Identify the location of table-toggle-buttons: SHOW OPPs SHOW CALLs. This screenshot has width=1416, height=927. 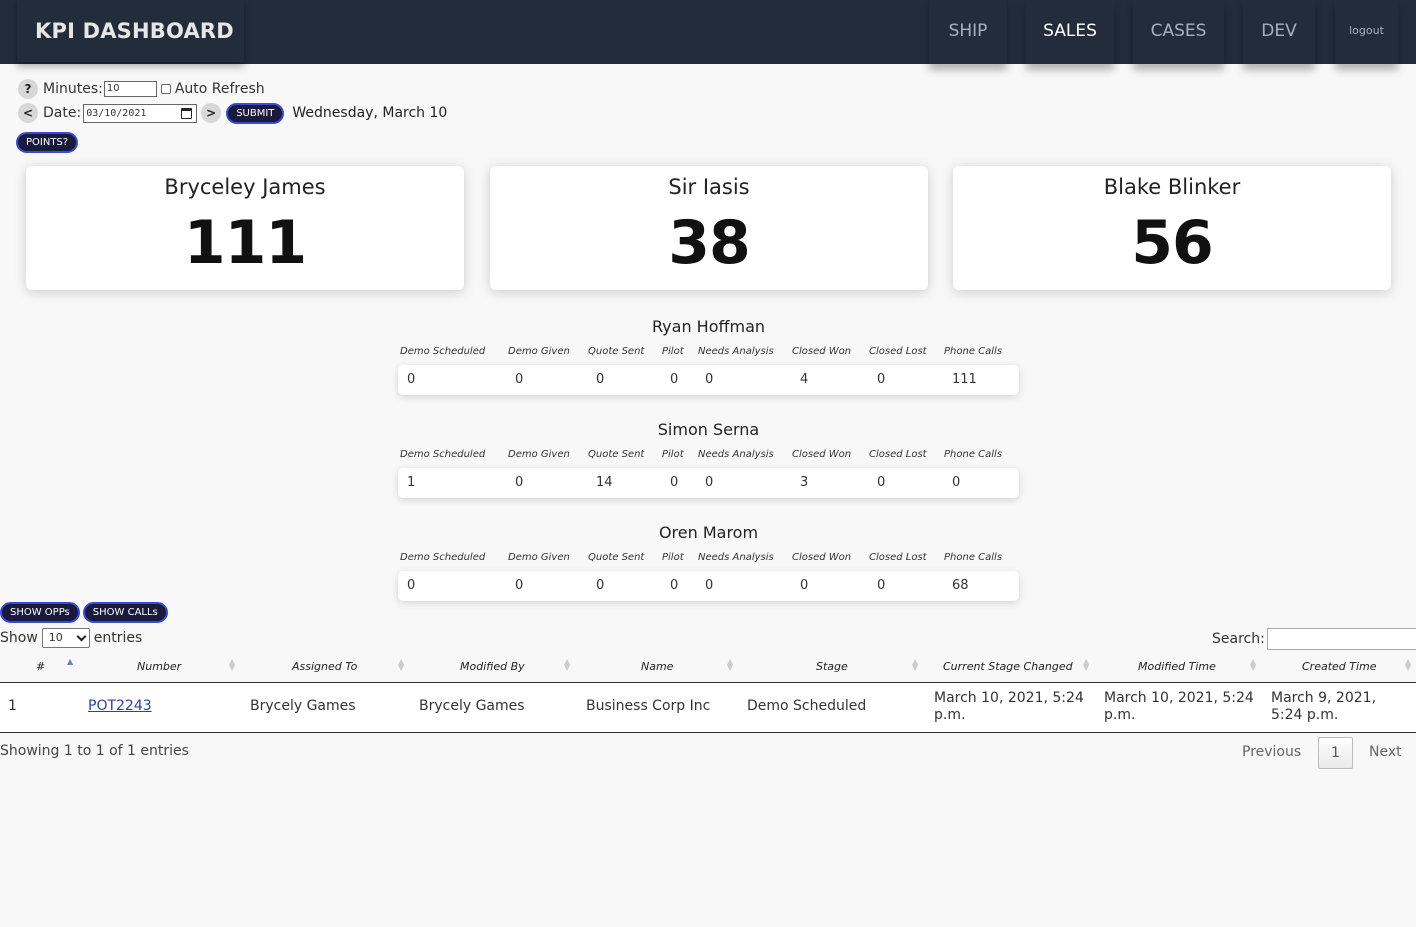
(84, 612).